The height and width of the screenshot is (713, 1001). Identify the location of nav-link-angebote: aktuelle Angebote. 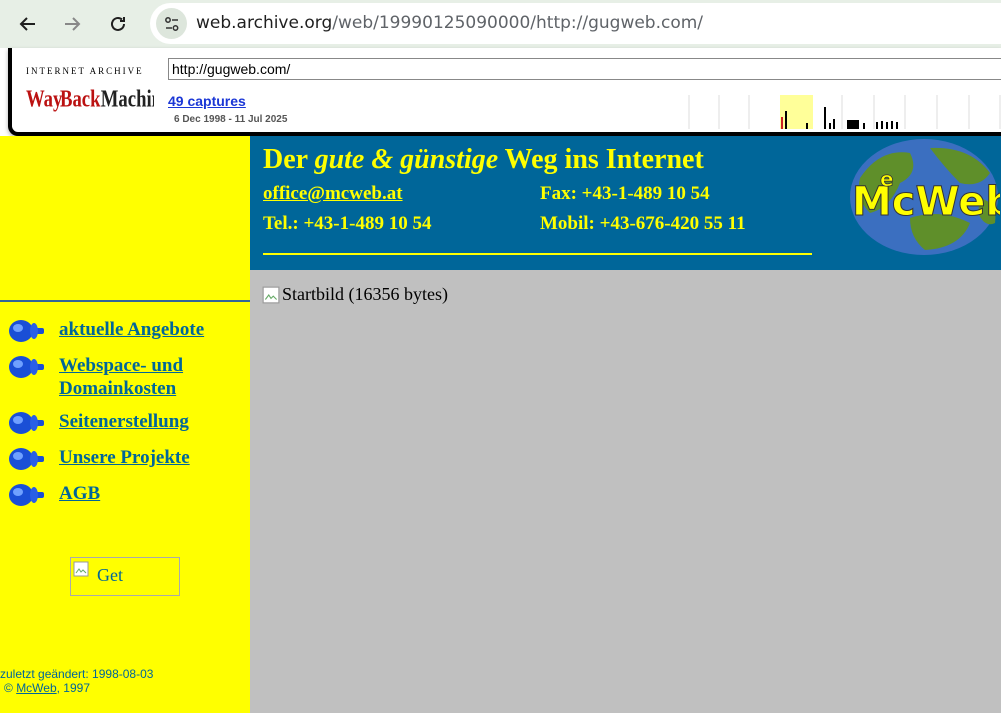
(131, 329).